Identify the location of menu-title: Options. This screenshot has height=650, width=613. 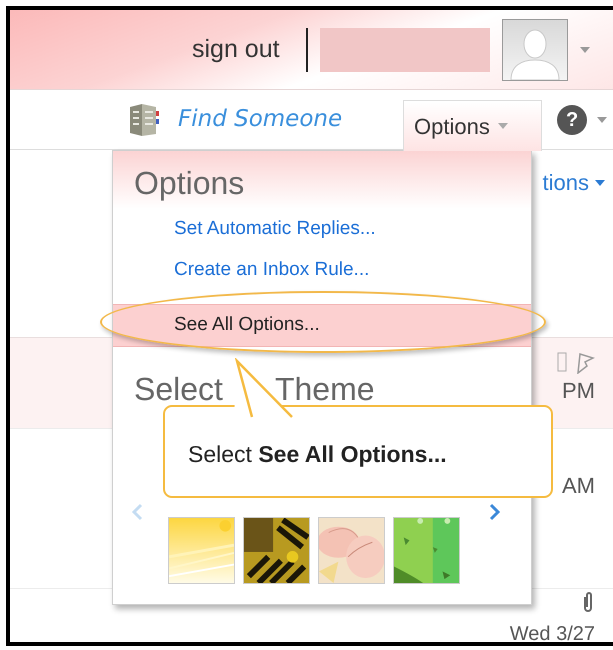
(190, 183).